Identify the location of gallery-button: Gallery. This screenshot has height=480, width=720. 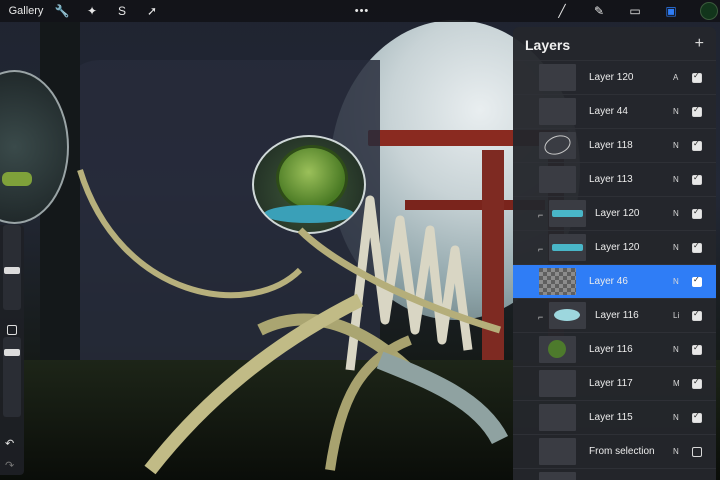
(26, 11).